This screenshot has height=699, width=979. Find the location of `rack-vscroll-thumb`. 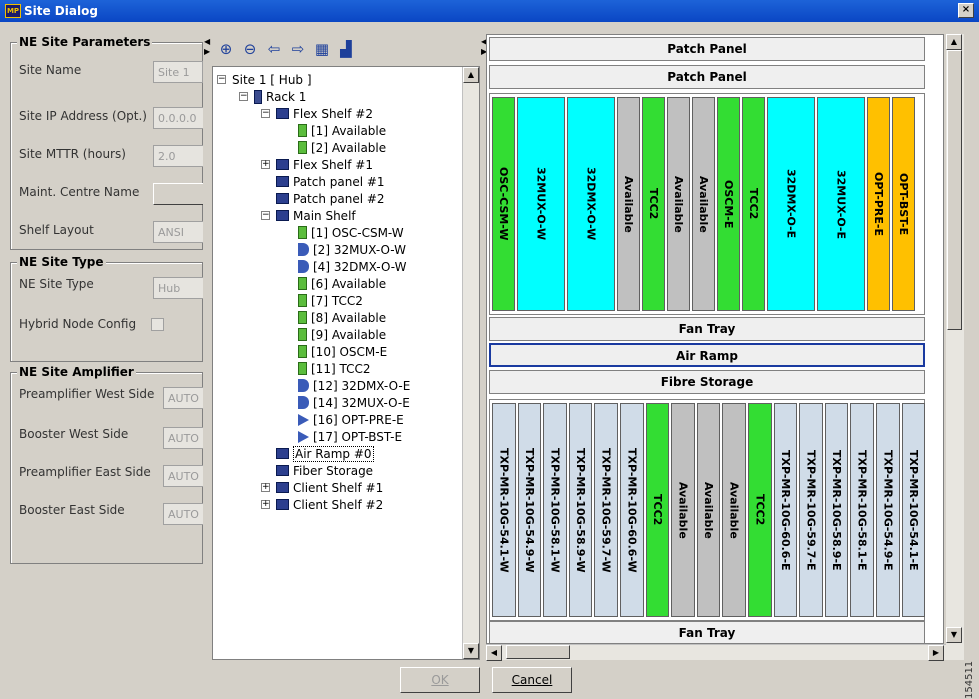

rack-vscroll-thumb is located at coordinates (954, 190).